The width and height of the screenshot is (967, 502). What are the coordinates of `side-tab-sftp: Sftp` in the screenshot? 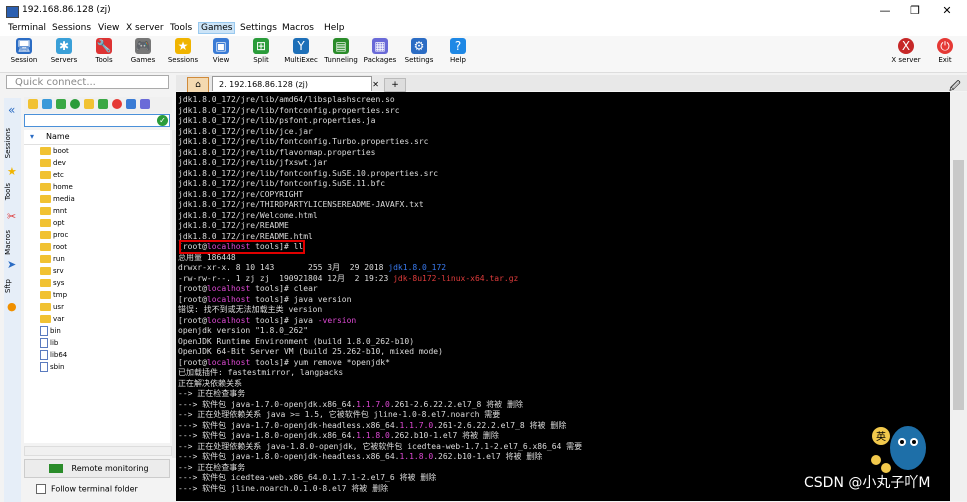 It's located at (10, 286).